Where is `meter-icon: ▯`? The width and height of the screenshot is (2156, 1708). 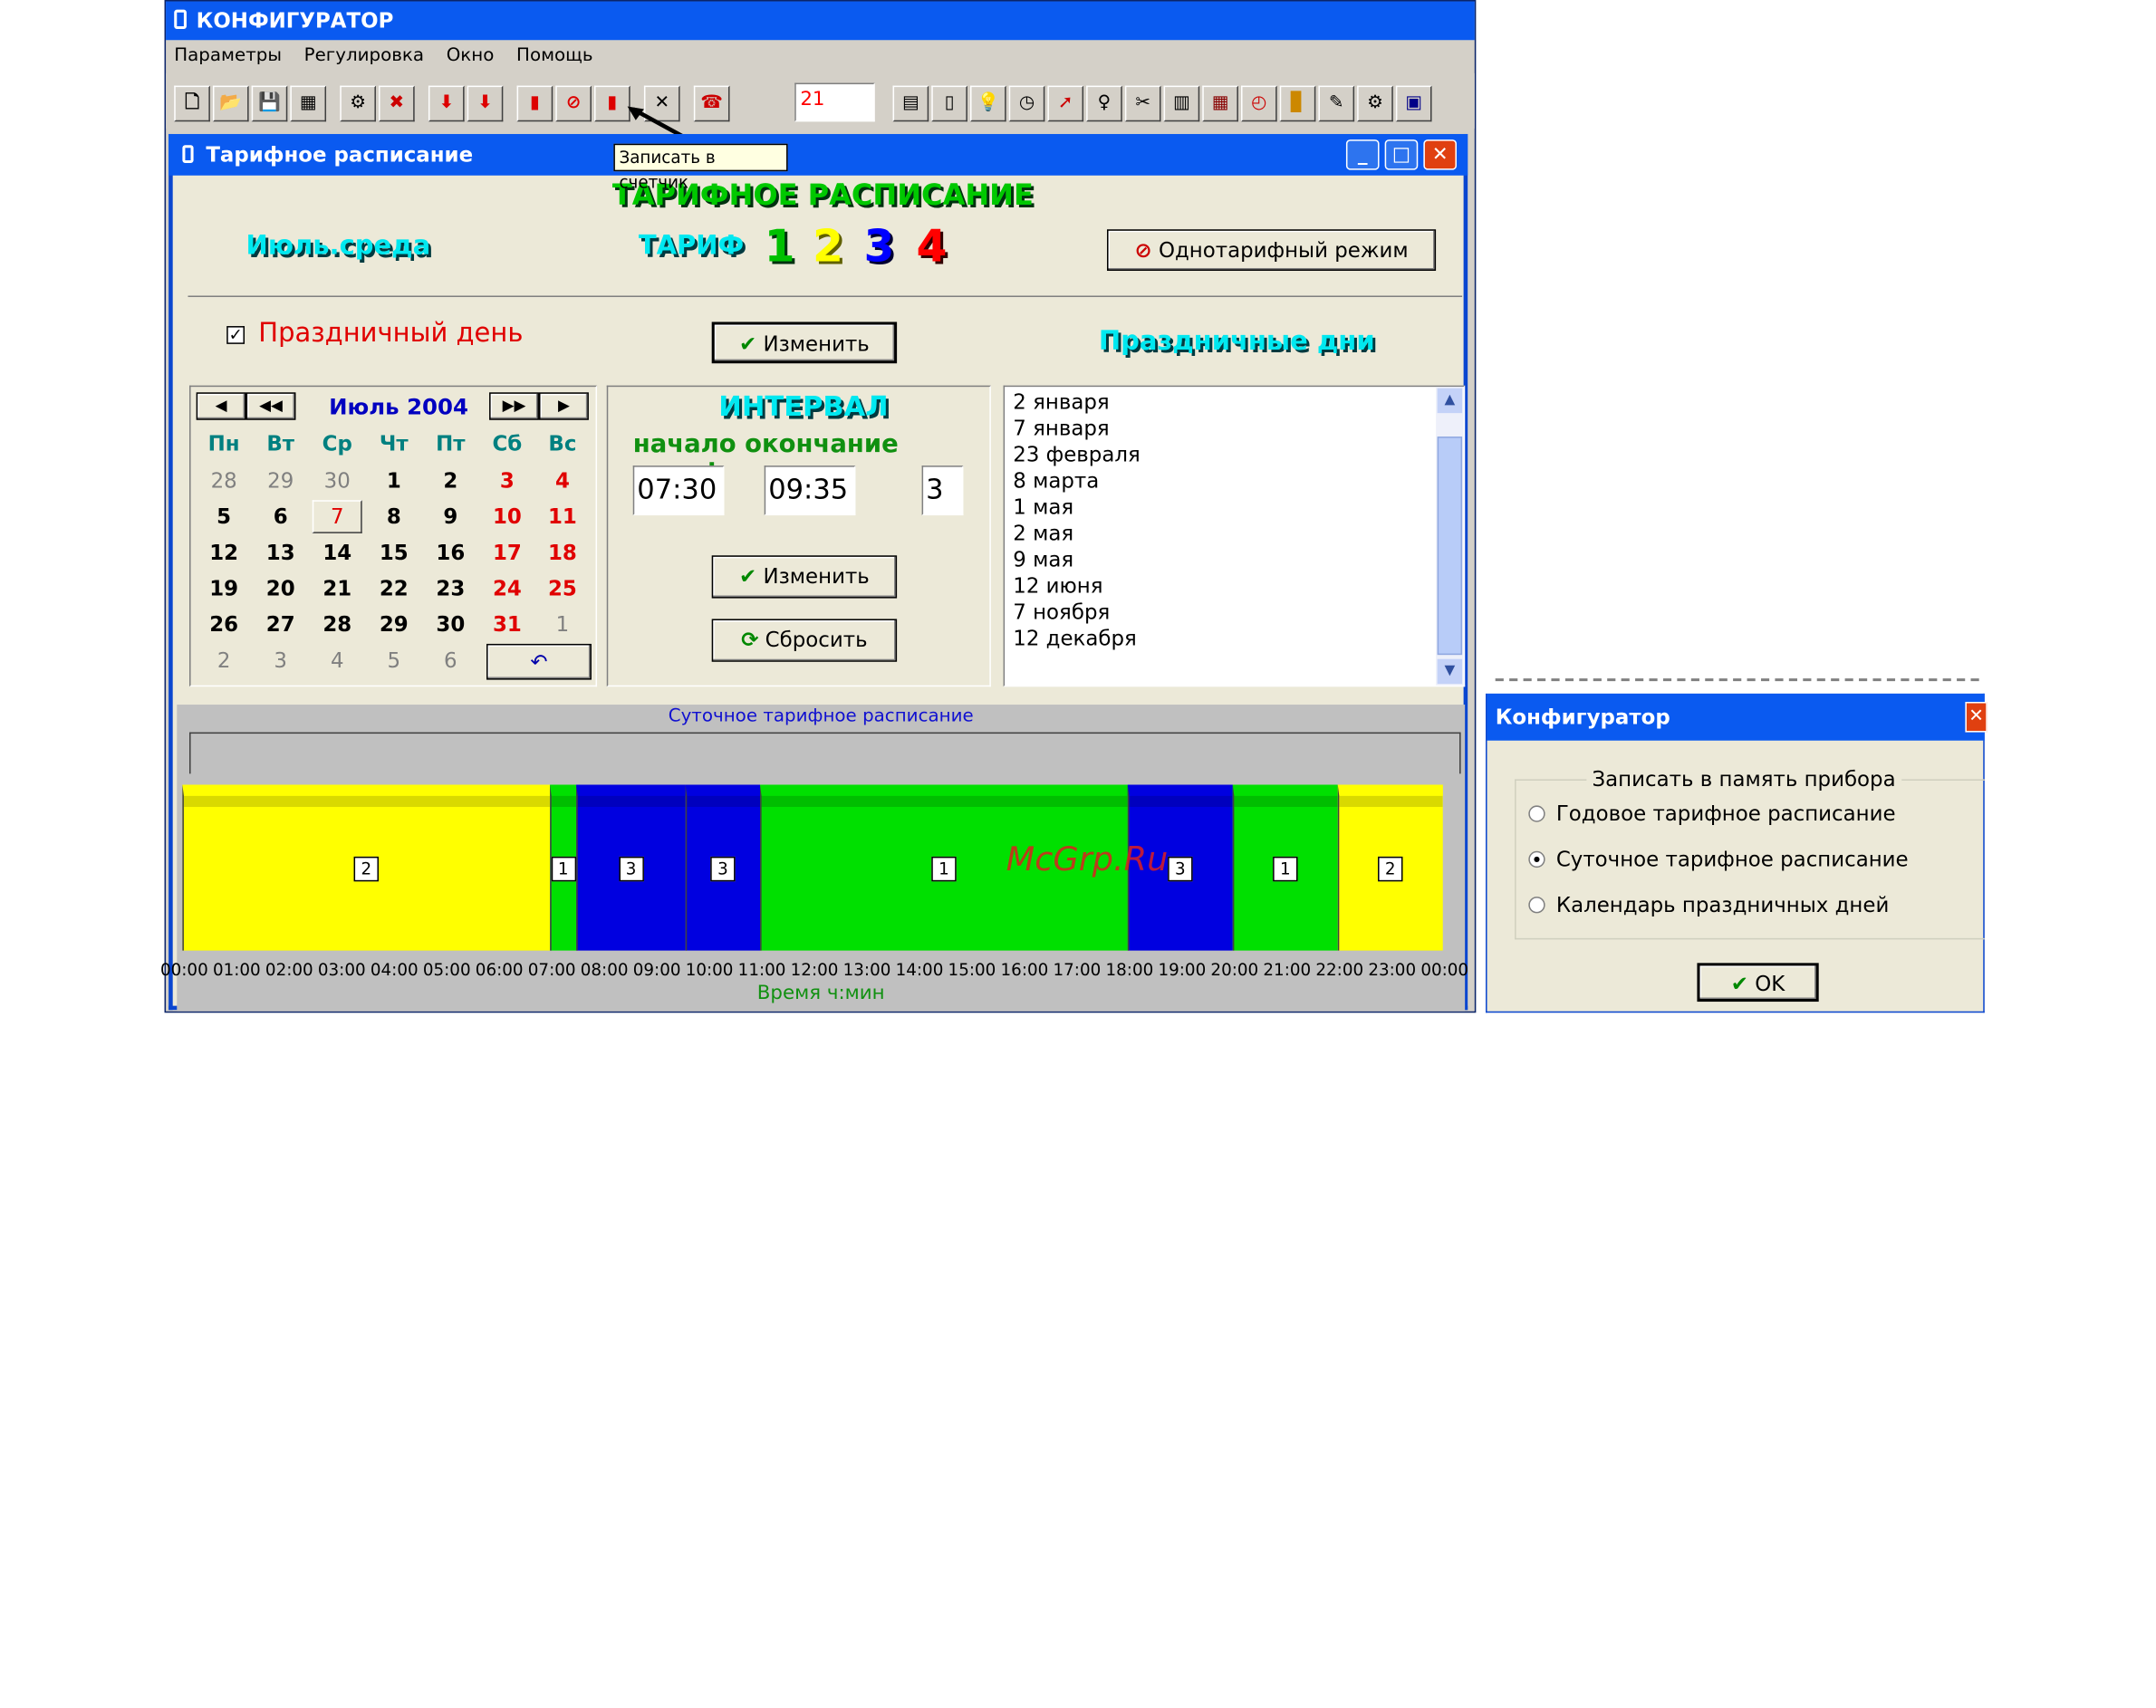
meter-icon: ▯ is located at coordinates (949, 103).